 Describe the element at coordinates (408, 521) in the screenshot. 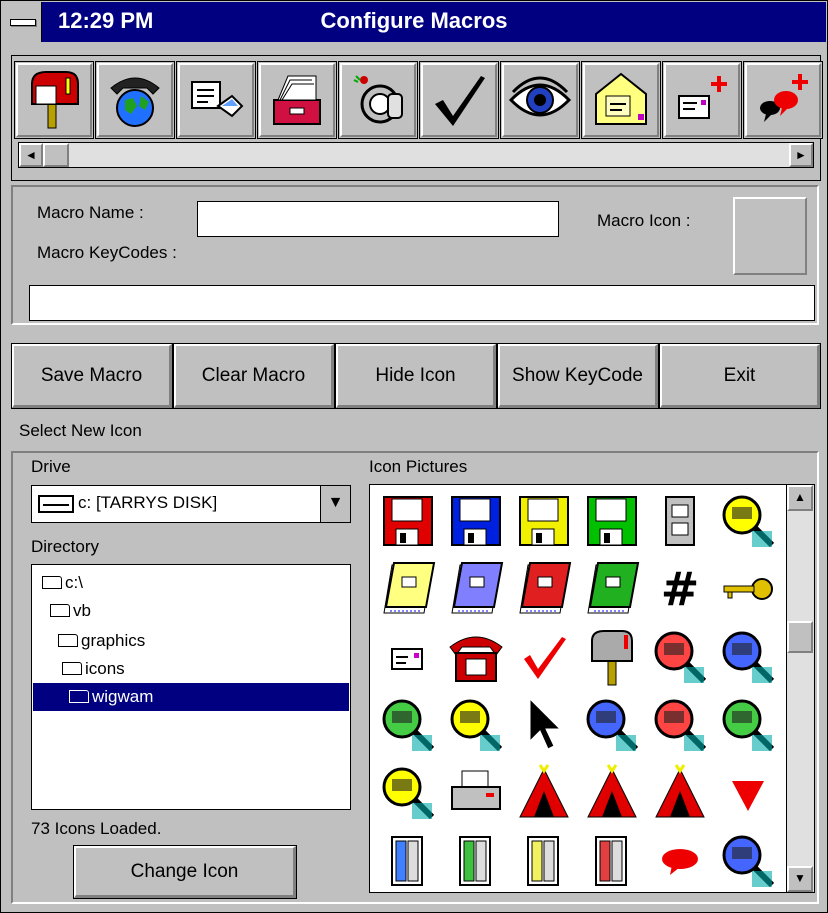

I see `floppy-red-icon` at that location.